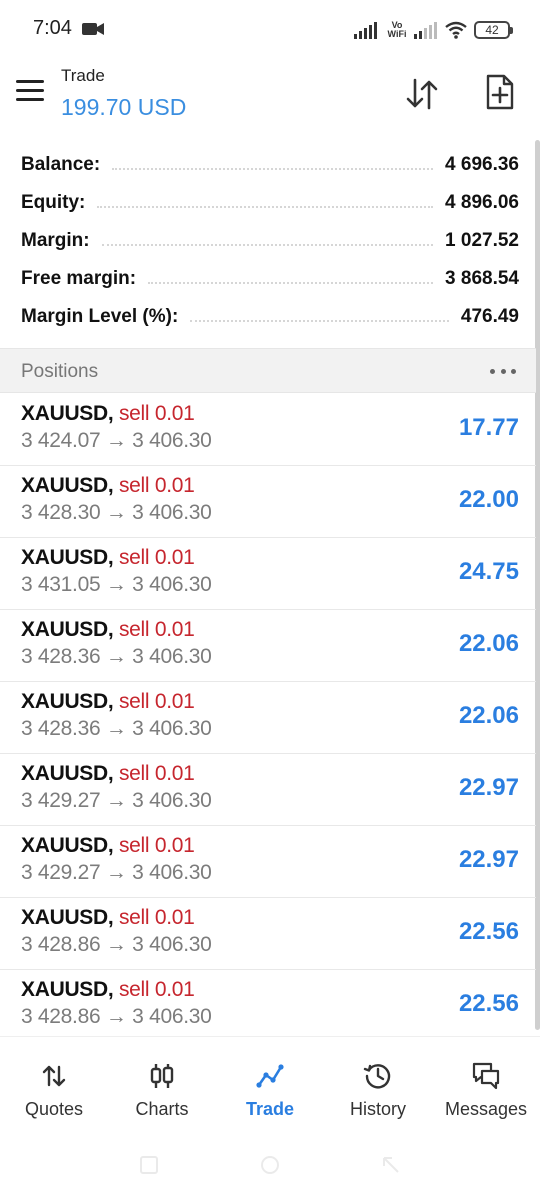 The height and width of the screenshot is (1200, 540). What do you see at coordinates (486, 1109) in the screenshot?
I see `nav-label: Messages` at bounding box center [486, 1109].